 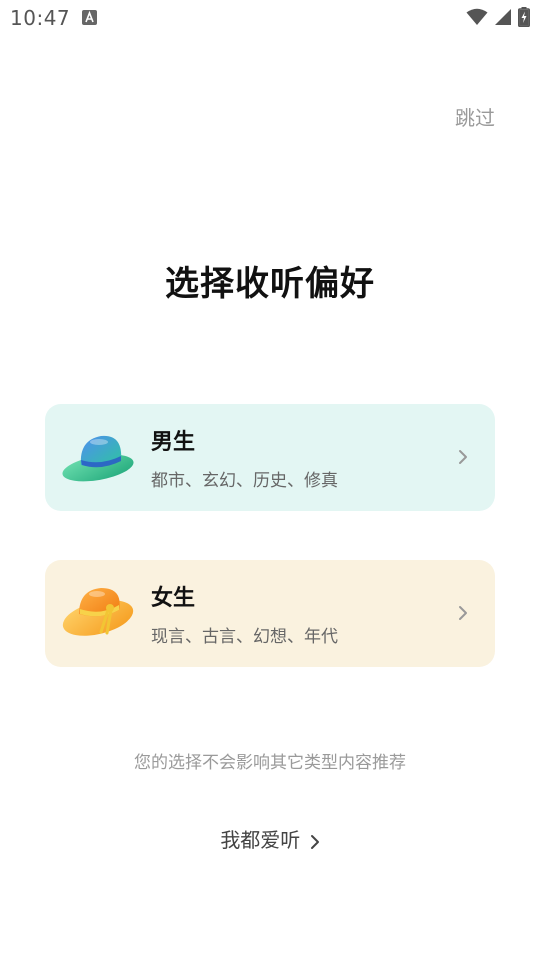 What do you see at coordinates (503, 17) in the screenshot?
I see `cell-signal-icon` at bounding box center [503, 17].